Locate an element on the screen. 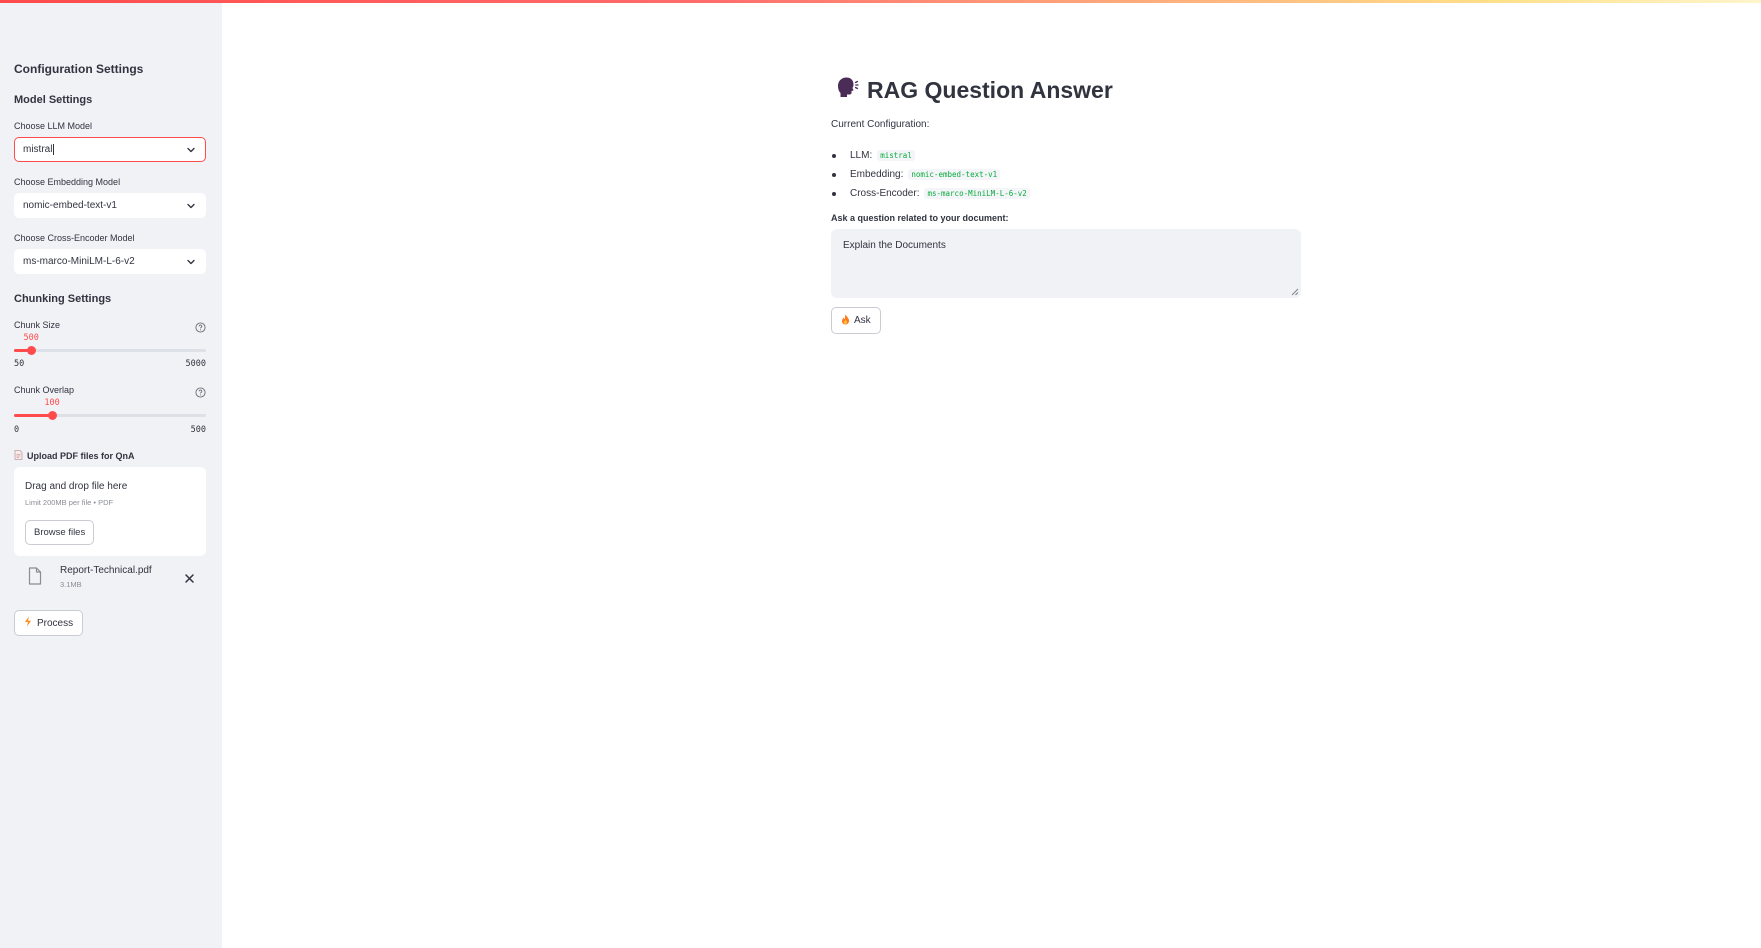  uploaded-file-item: Report-Technical.pdf 3.1MB is located at coordinates (110, 579).